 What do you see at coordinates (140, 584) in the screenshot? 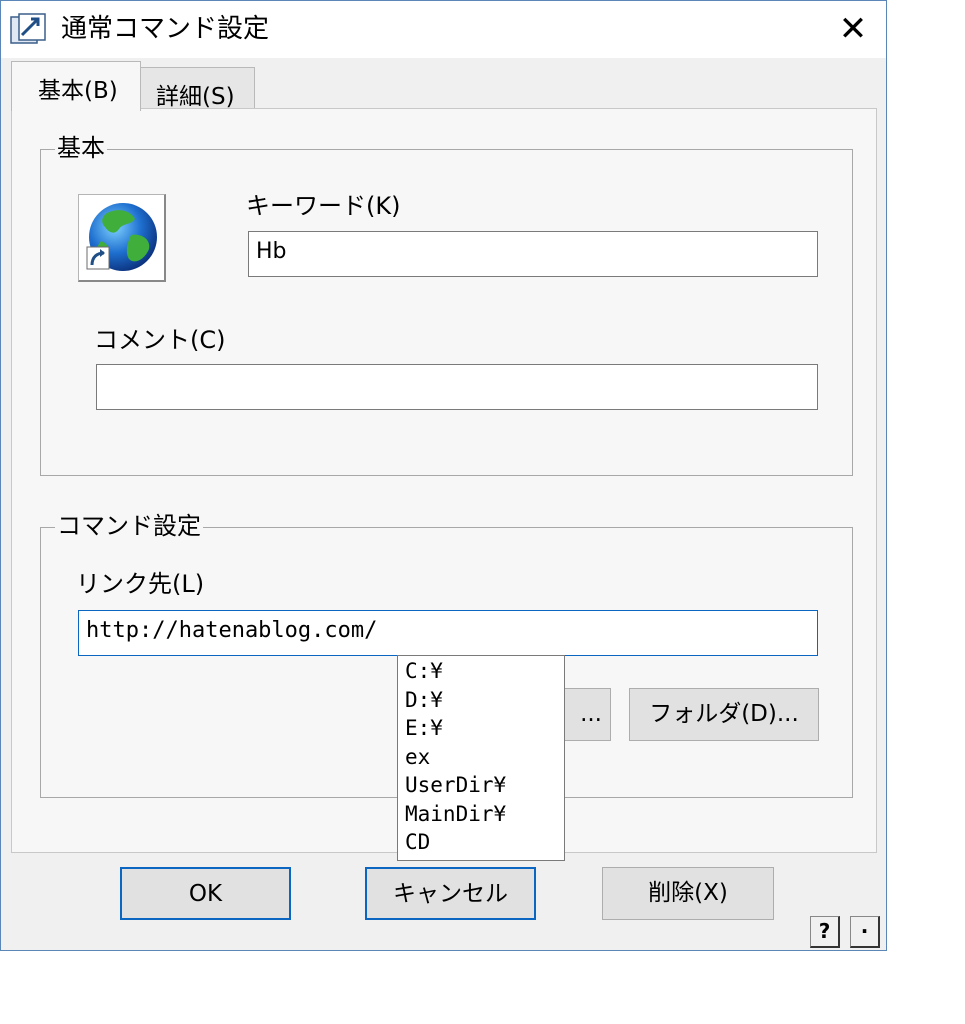
I see `link-label: リンク先(L)` at bounding box center [140, 584].